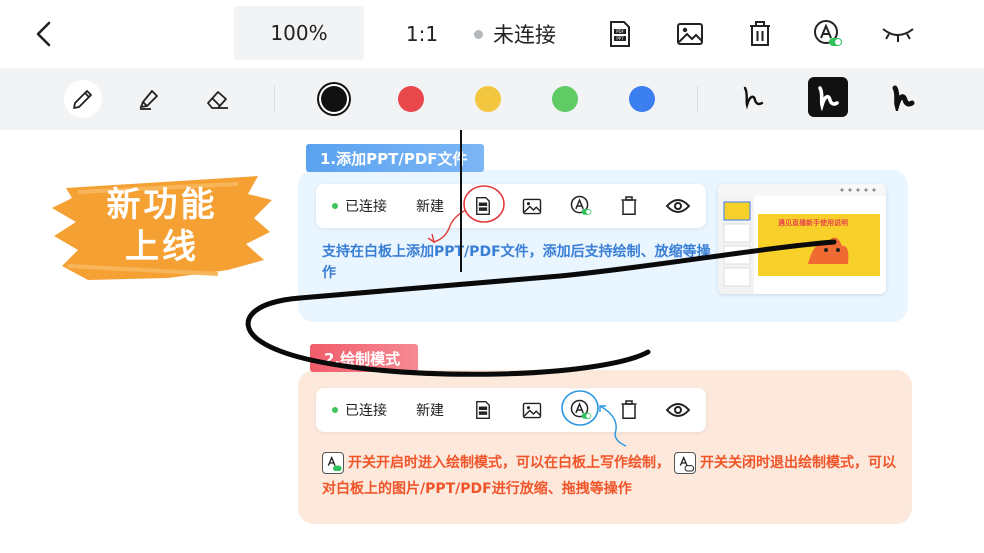 This screenshot has height=553, width=984. I want to click on color-swatch-yellow, so click(488, 99).